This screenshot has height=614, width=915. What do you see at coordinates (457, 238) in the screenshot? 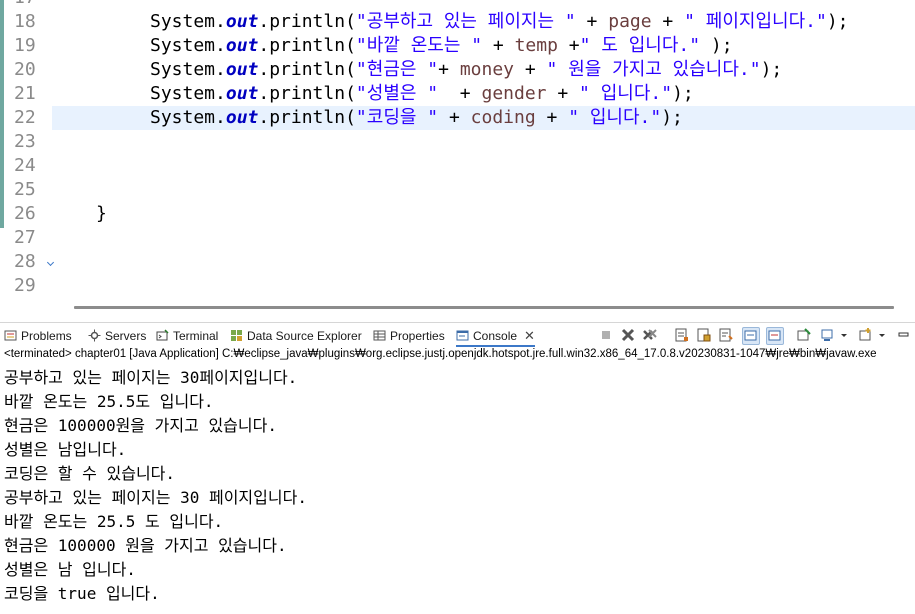
I see `code-line: 27` at bounding box center [457, 238].